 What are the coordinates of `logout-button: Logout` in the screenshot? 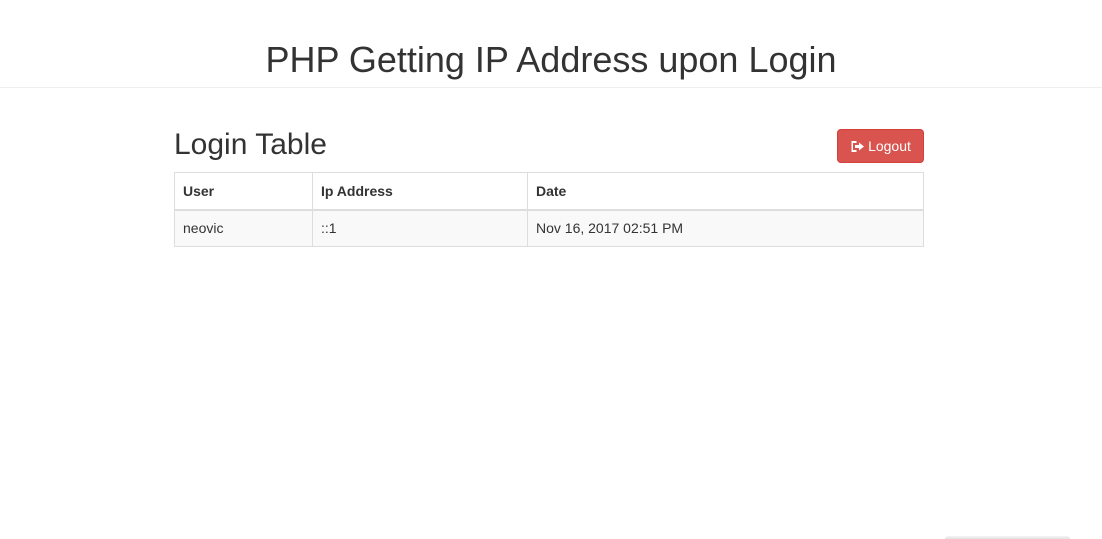 It's located at (880, 146).